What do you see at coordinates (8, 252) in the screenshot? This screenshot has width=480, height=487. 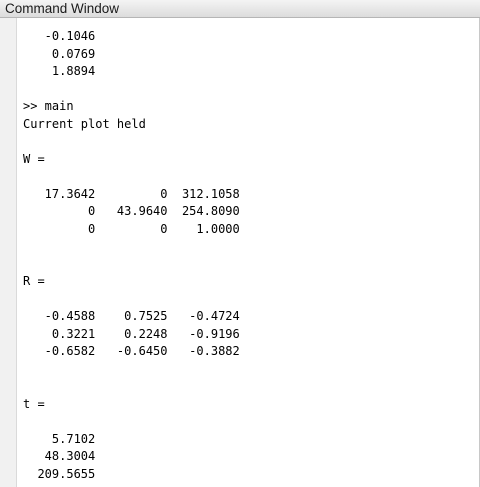 I see `line-gutter` at bounding box center [8, 252].